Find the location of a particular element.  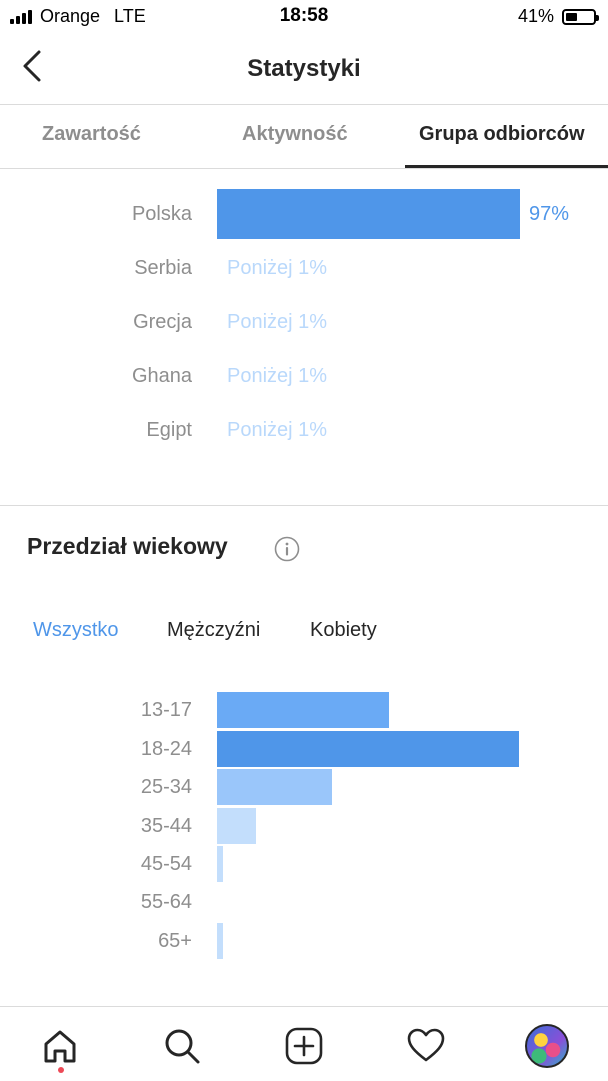

status-bar: Orange LTE 18:58 41% is located at coordinates (304, 18).